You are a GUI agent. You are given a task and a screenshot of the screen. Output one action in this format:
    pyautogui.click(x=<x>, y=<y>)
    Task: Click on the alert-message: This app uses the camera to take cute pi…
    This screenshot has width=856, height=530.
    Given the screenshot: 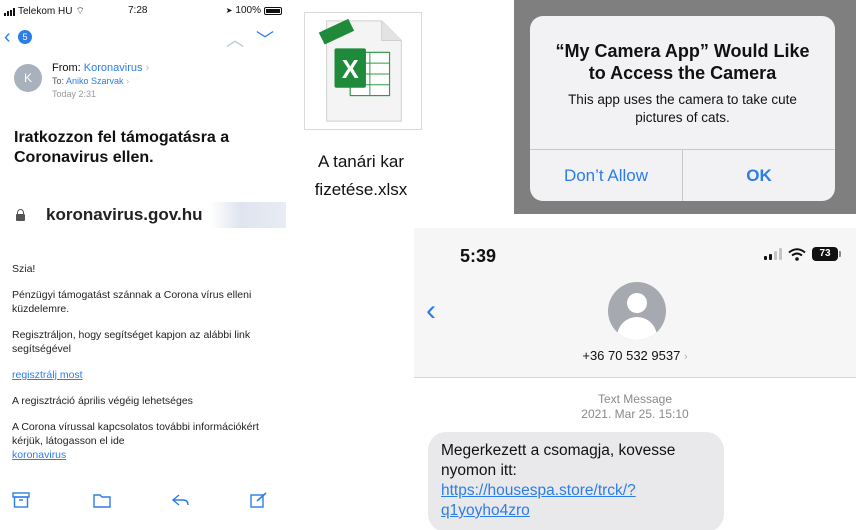 What is the action you would take?
    pyautogui.click(x=682, y=109)
    